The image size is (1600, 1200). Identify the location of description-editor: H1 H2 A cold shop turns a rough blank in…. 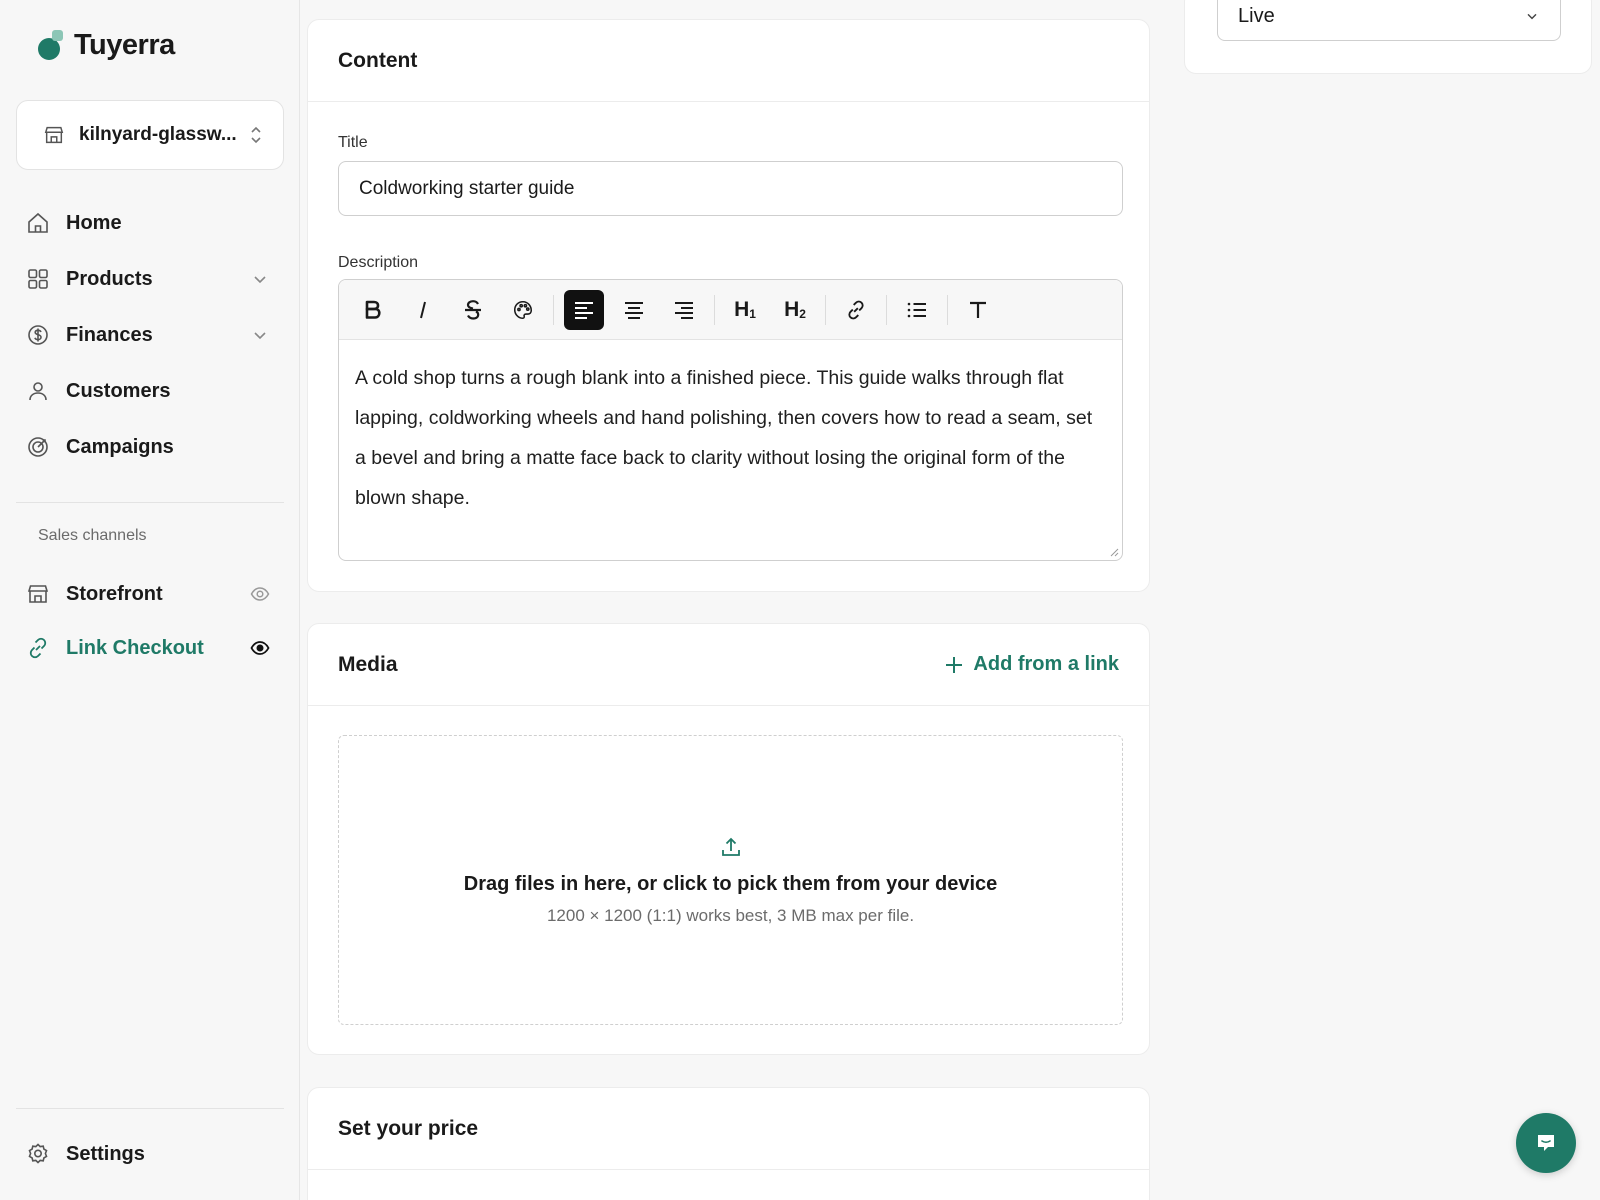
(730, 420).